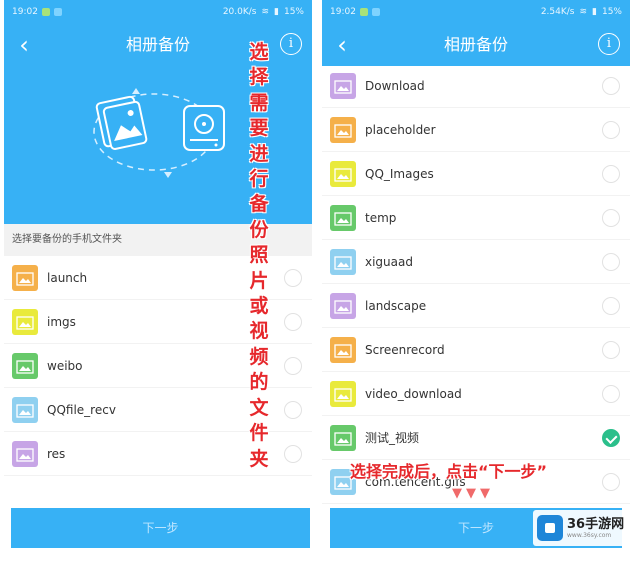  Describe the element at coordinates (449, 471) in the screenshot. I see `instruction-caption: 选择完成后，点击“下一步”` at that location.